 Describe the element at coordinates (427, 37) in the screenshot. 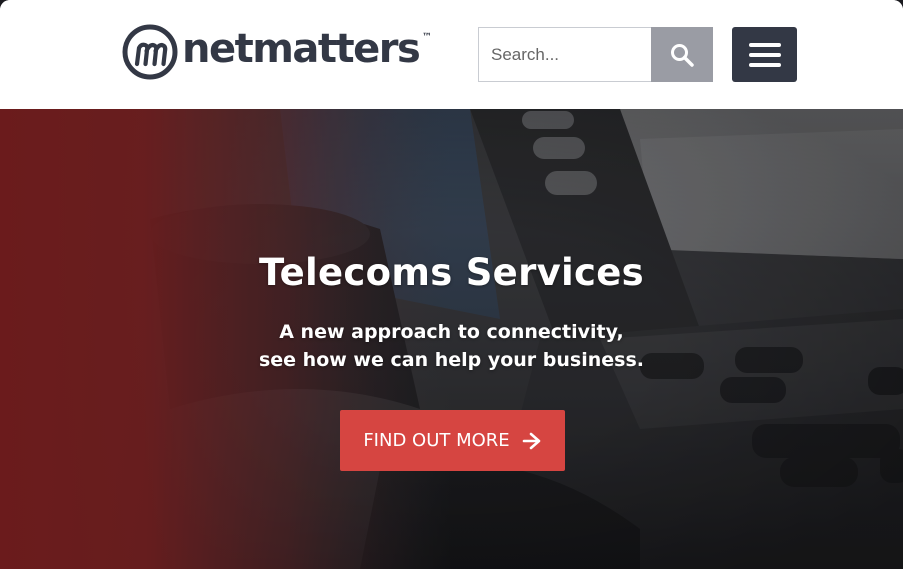

I see `trademark-symbol: ™` at that location.